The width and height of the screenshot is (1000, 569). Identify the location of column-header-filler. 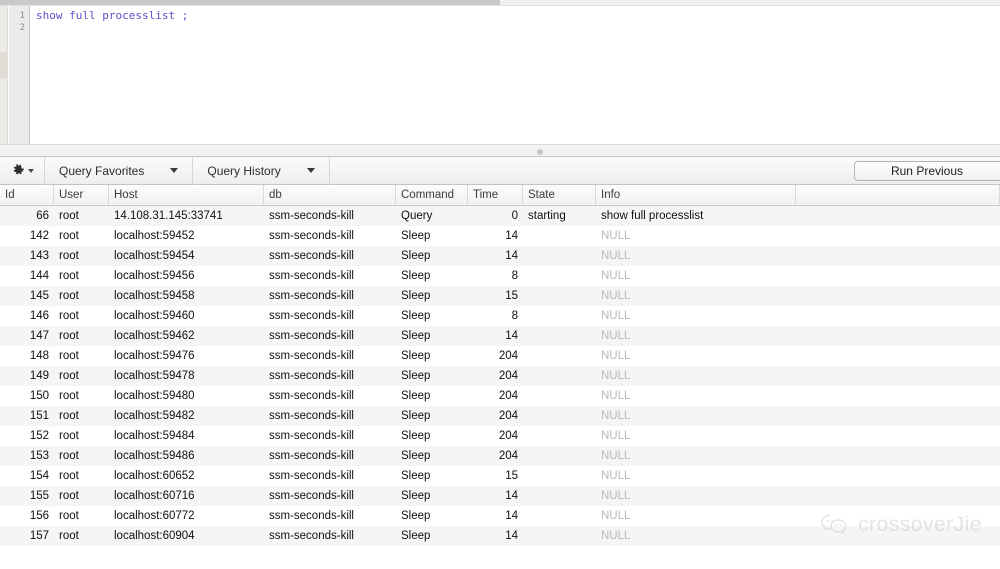
(898, 195).